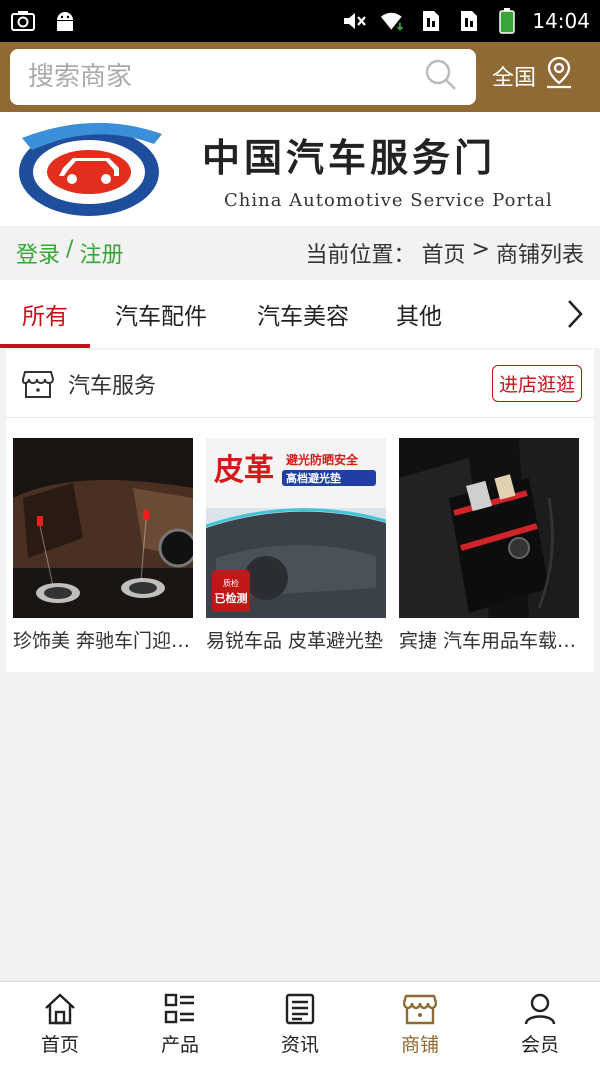 The height and width of the screenshot is (1067, 600). I want to click on shop-icon, so click(420, 1009).